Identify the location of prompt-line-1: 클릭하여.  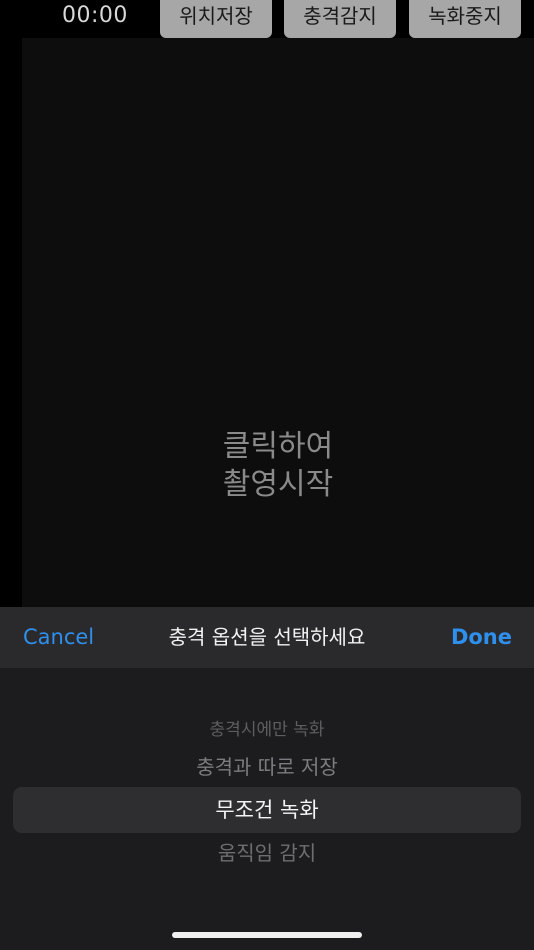
(278, 446).